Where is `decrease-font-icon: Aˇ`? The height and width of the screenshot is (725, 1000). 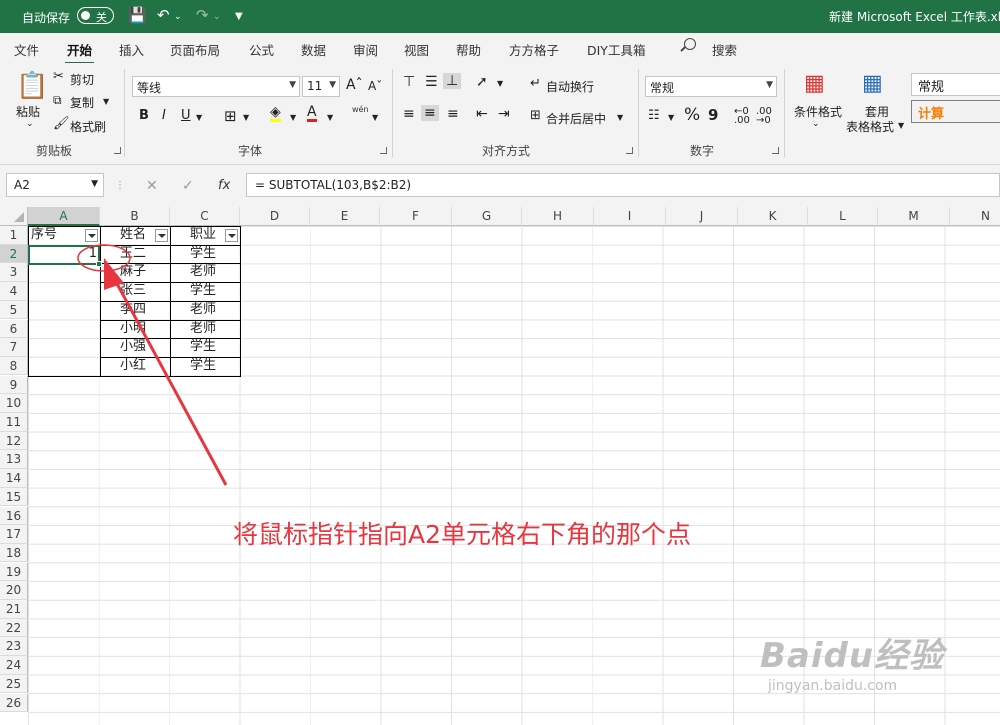
decrease-font-icon: Aˇ is located at coordinates (375, 86).